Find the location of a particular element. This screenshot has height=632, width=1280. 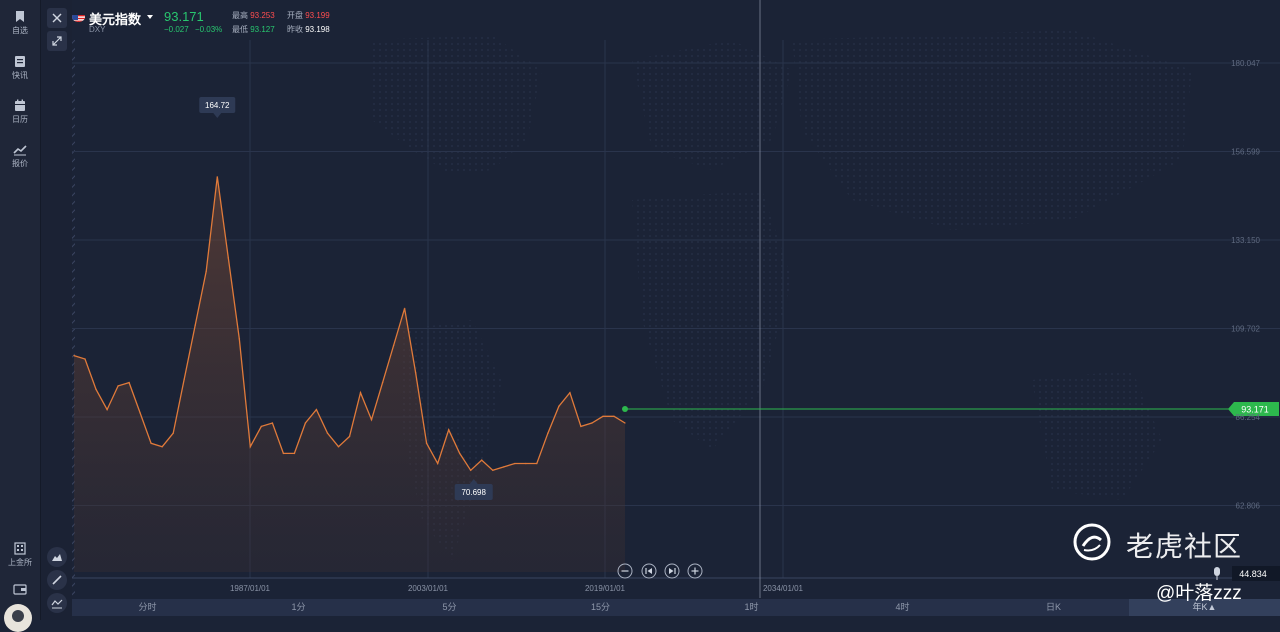

skip-forward-button is located at coordinates (672, 571).